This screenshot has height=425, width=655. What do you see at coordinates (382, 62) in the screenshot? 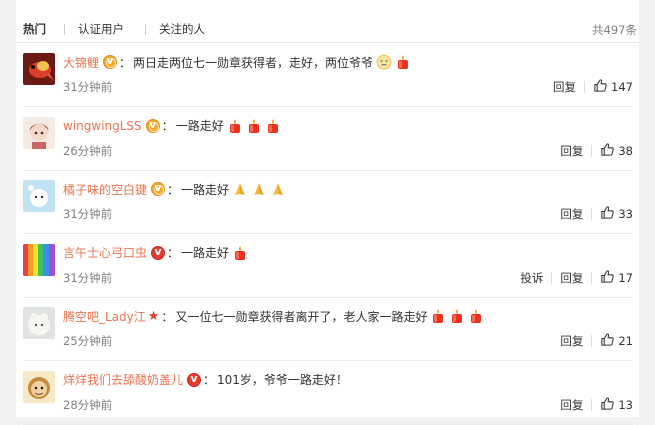
I see `sad-emoji-icon` at bounding box center [382, 62].